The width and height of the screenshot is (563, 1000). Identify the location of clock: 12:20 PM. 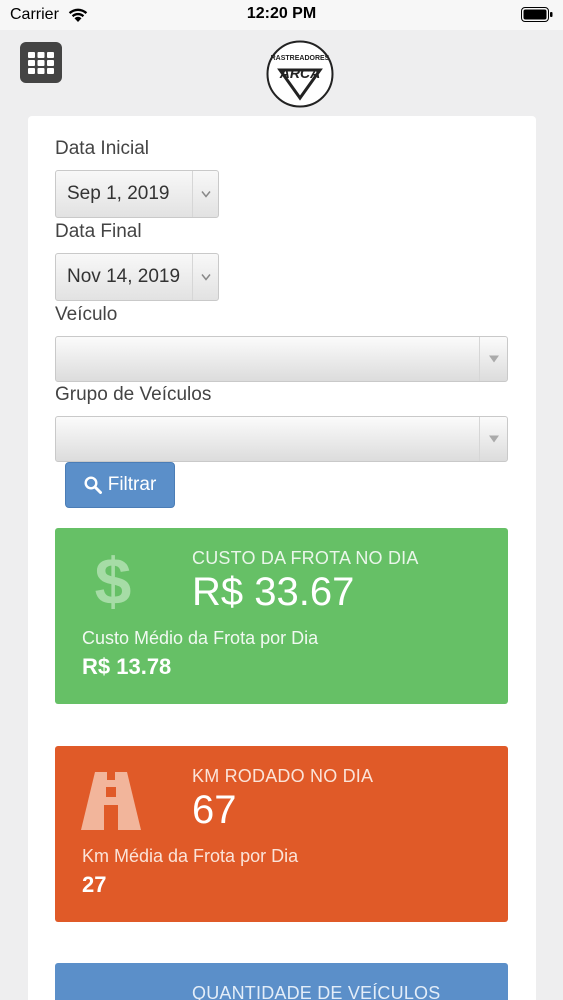
(281, 13).